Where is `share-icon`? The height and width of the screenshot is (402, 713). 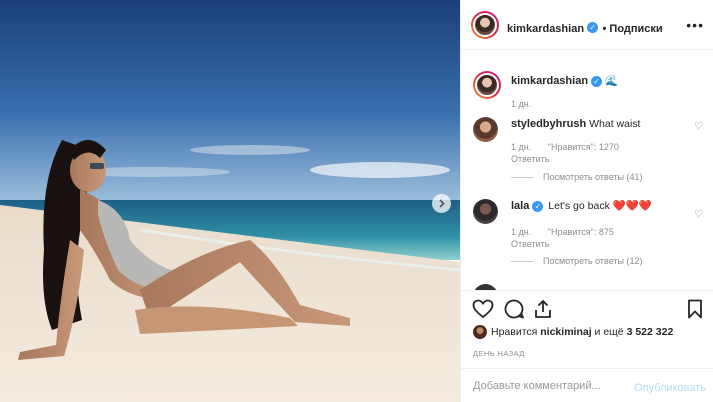
share-icon is located at coordinates (543, 311).